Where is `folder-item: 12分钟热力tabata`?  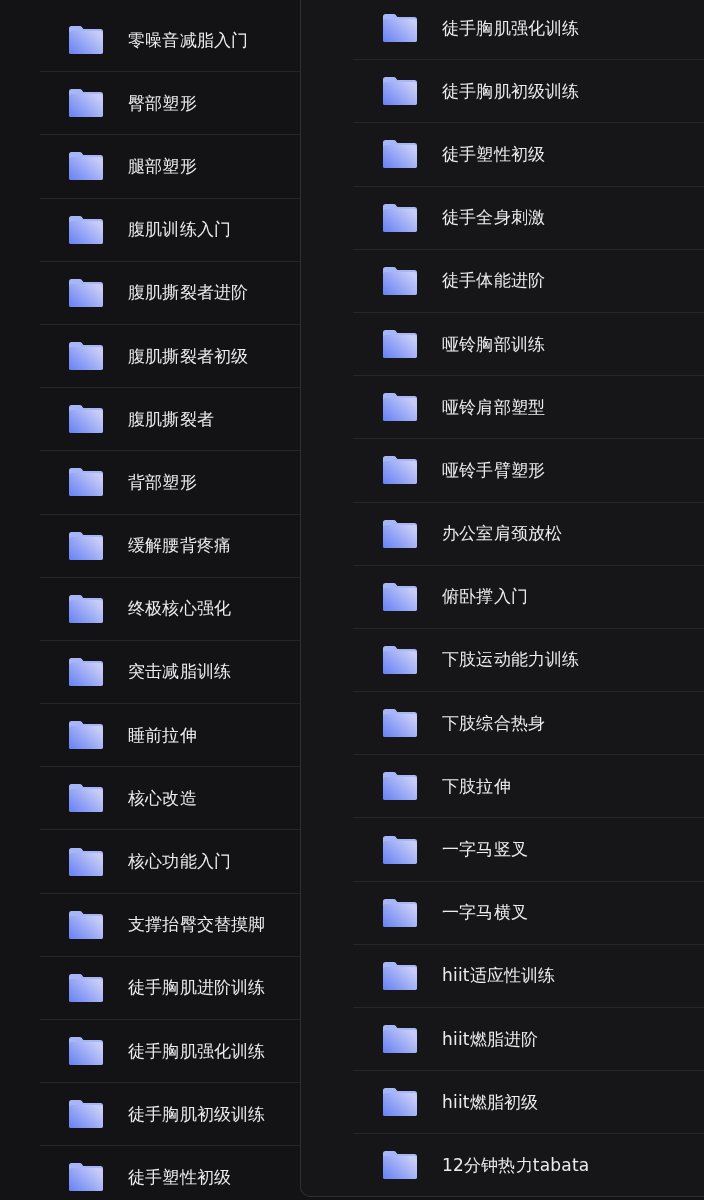 folder-item: 12分钟热力tabata is located at coordinates (528, 1166).